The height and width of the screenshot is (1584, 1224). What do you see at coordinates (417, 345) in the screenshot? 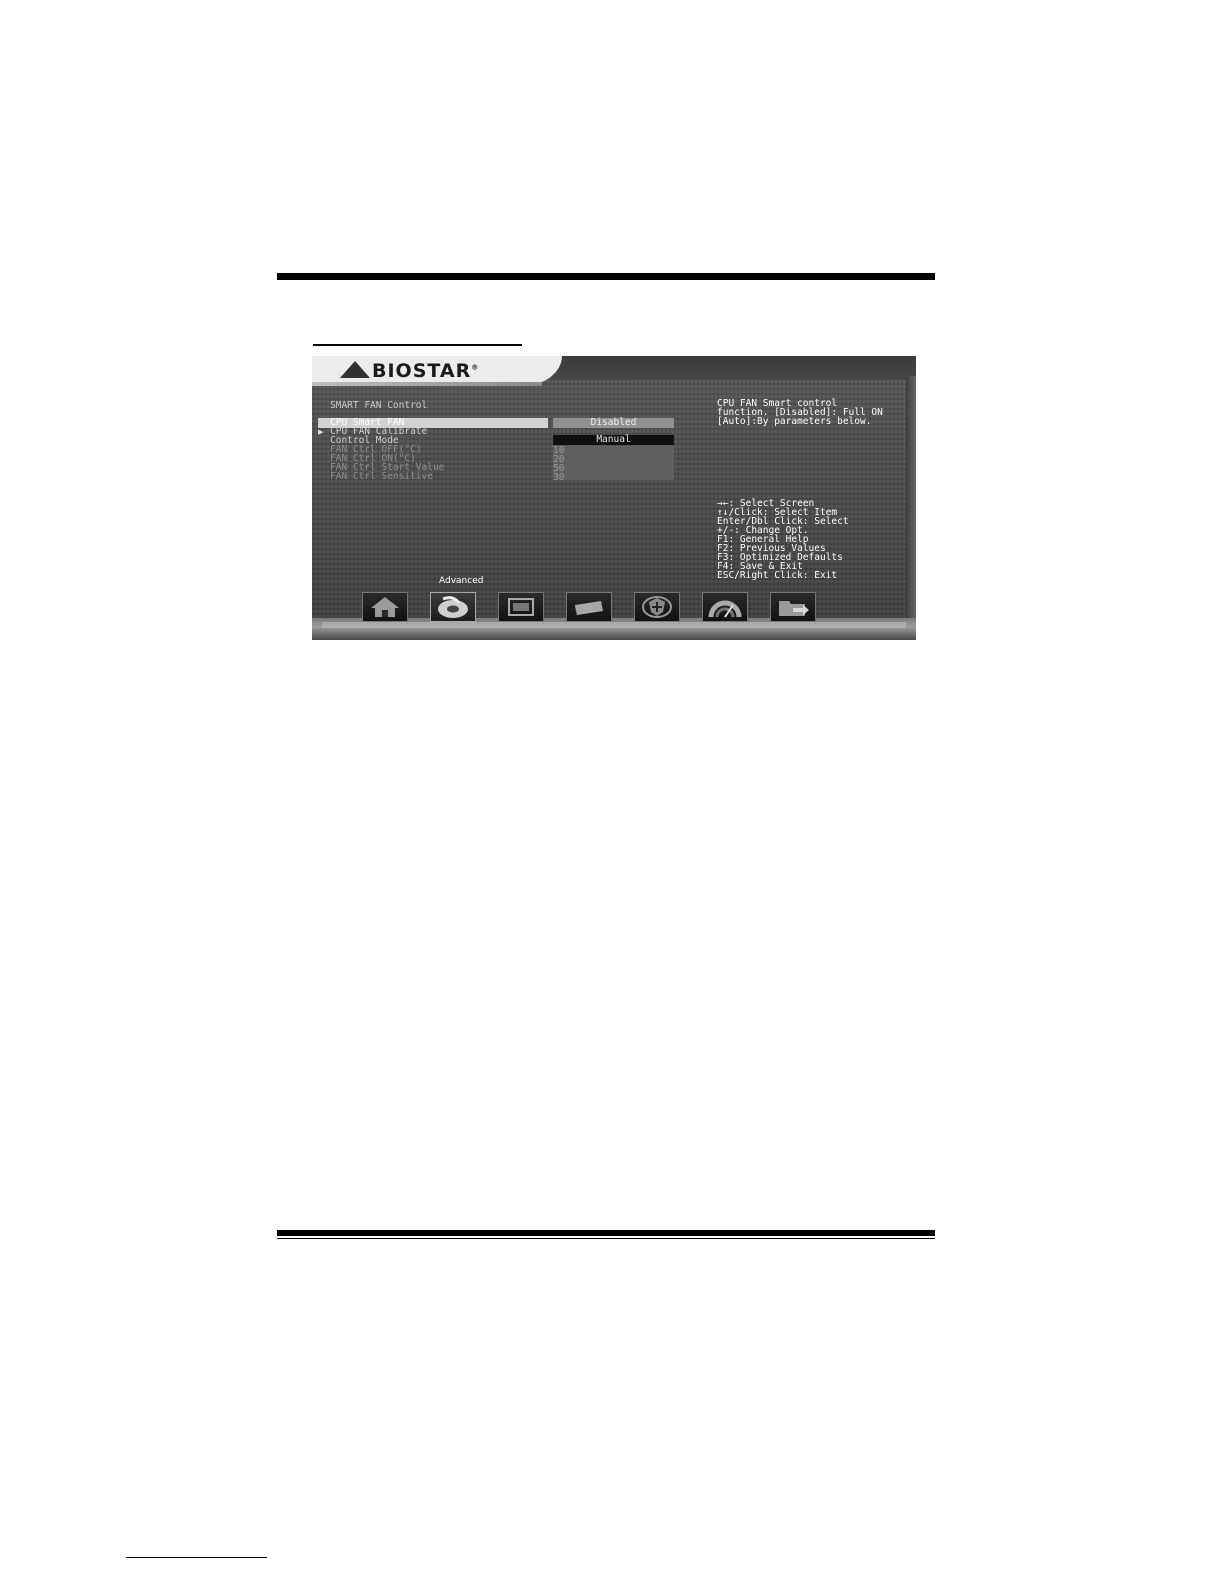
I see `caption-underline` at bounding box center [417, 345].